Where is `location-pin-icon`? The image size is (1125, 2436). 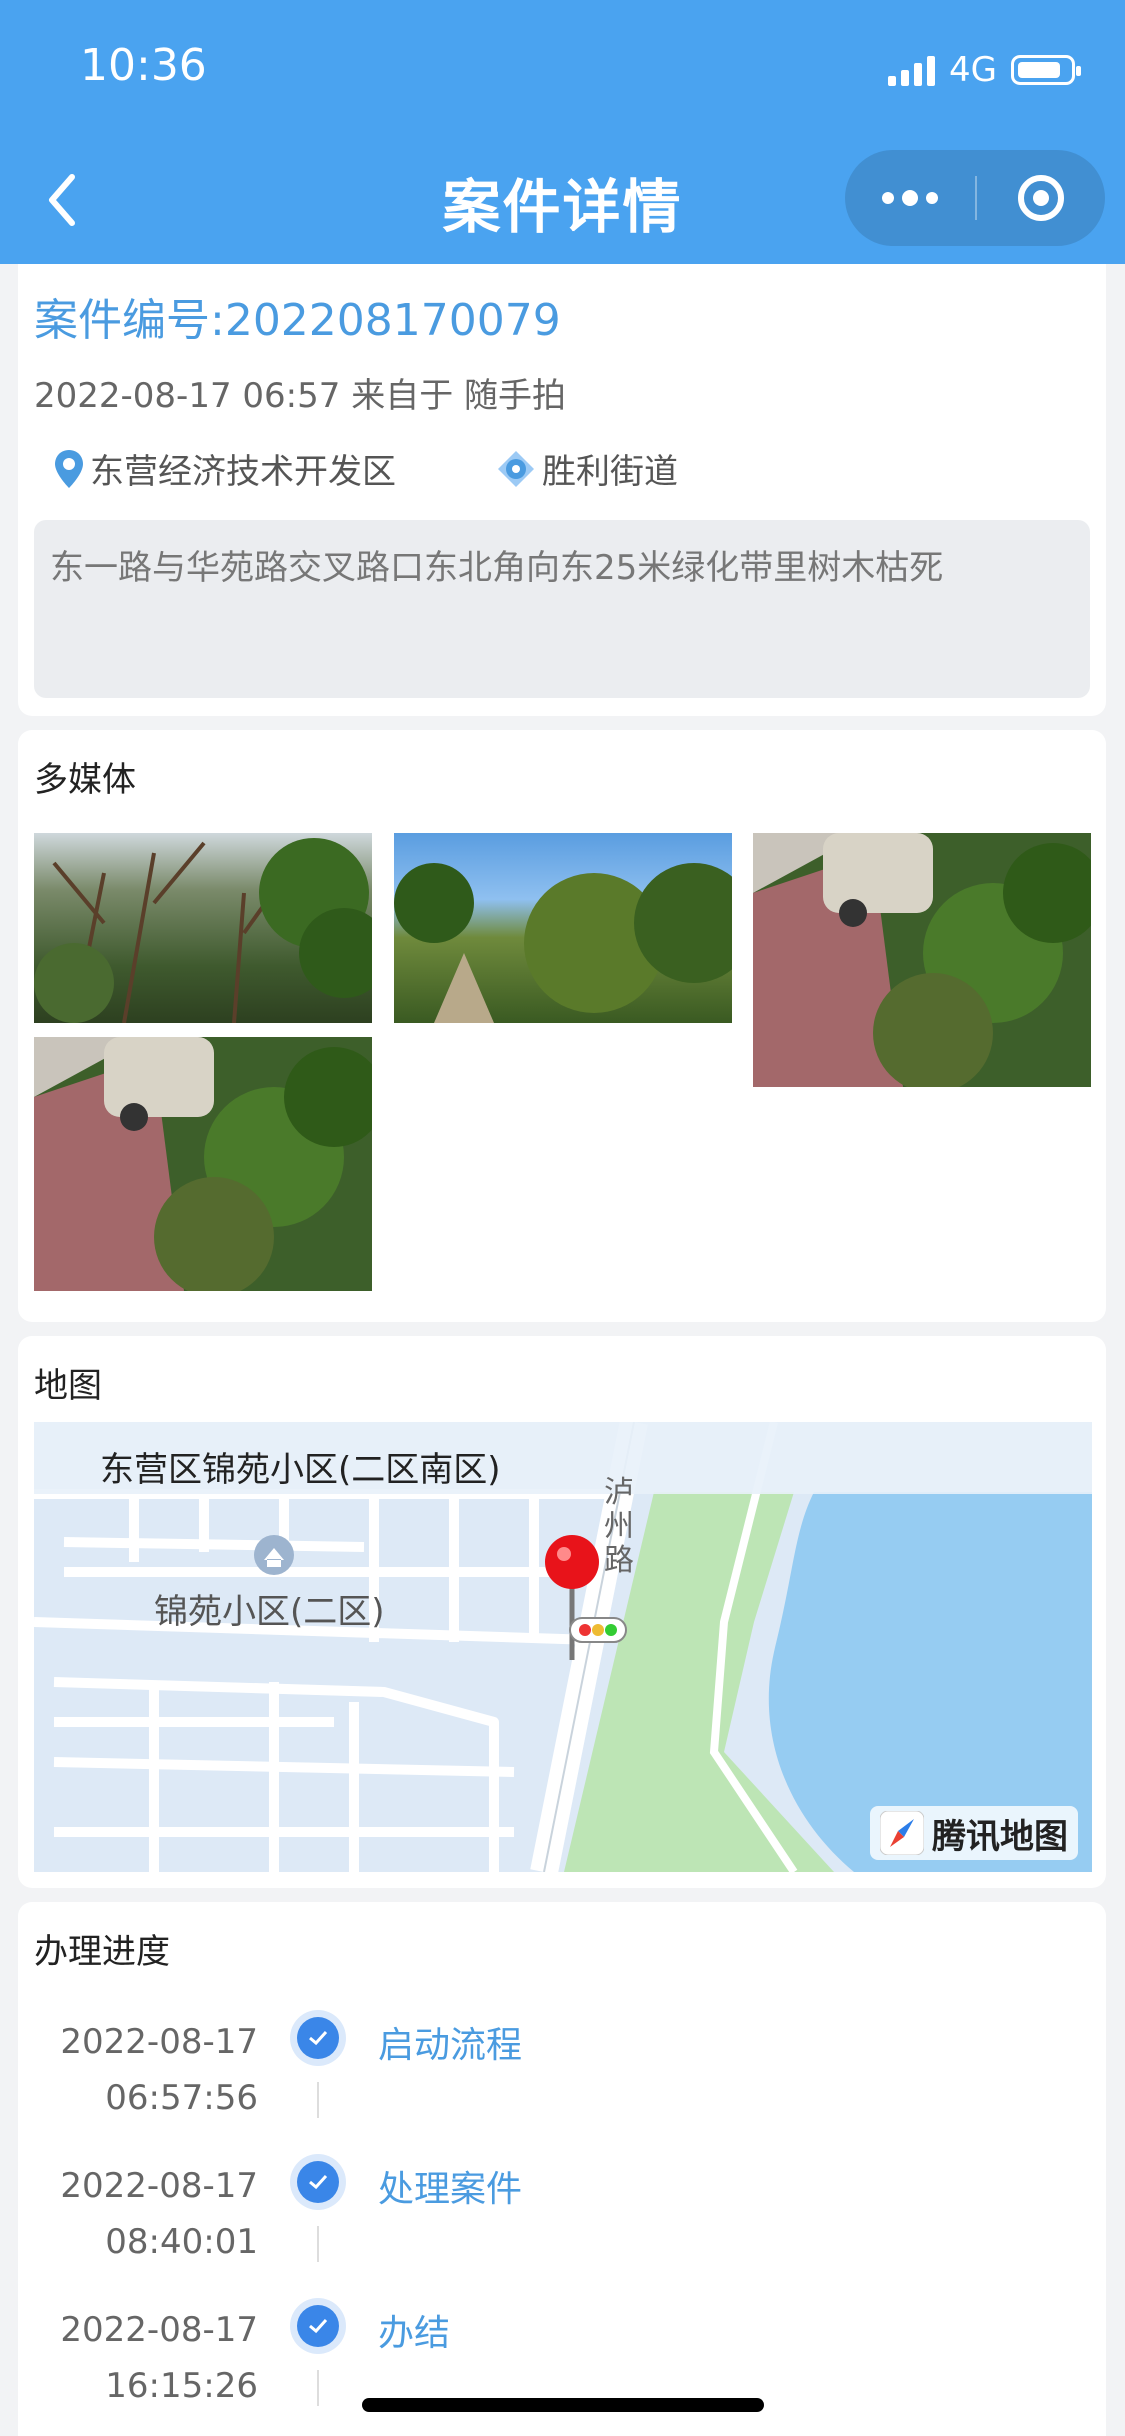
location-pin-icon is located at coordinates (69, 468).